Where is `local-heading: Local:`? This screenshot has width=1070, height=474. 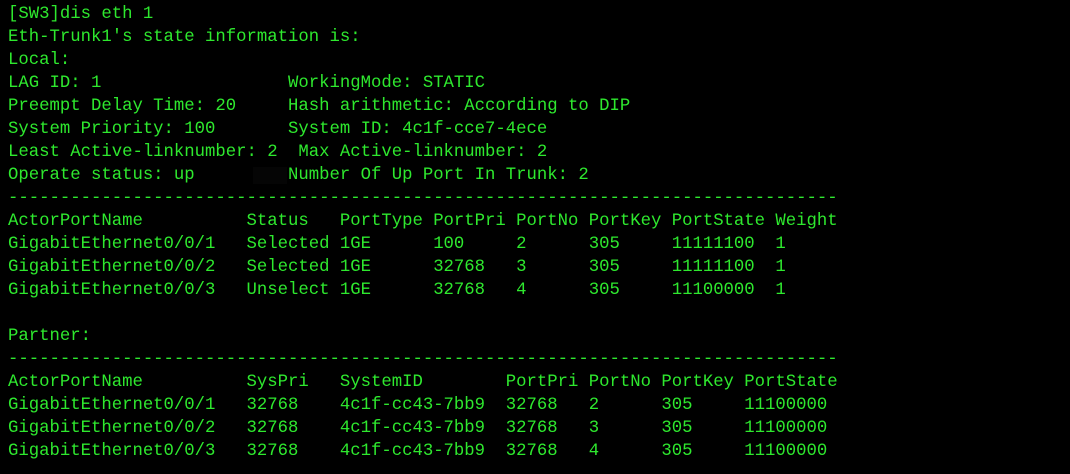
local-heading: Local: is located at coordinates (39, 60).